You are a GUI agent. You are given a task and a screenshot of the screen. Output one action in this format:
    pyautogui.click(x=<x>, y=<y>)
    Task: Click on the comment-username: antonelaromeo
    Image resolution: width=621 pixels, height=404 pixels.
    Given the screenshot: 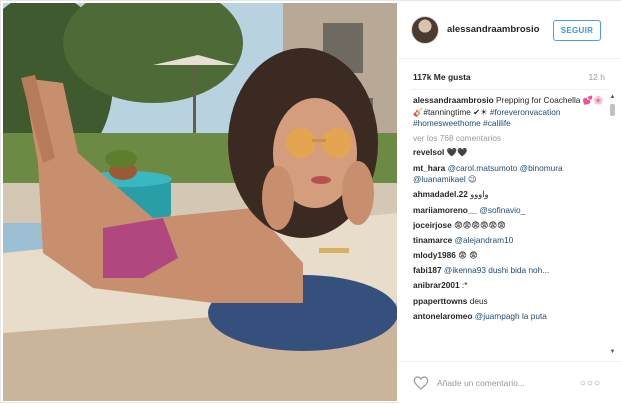 What is the action you would take?
    pyautogui.click(x=442, y=316)
    